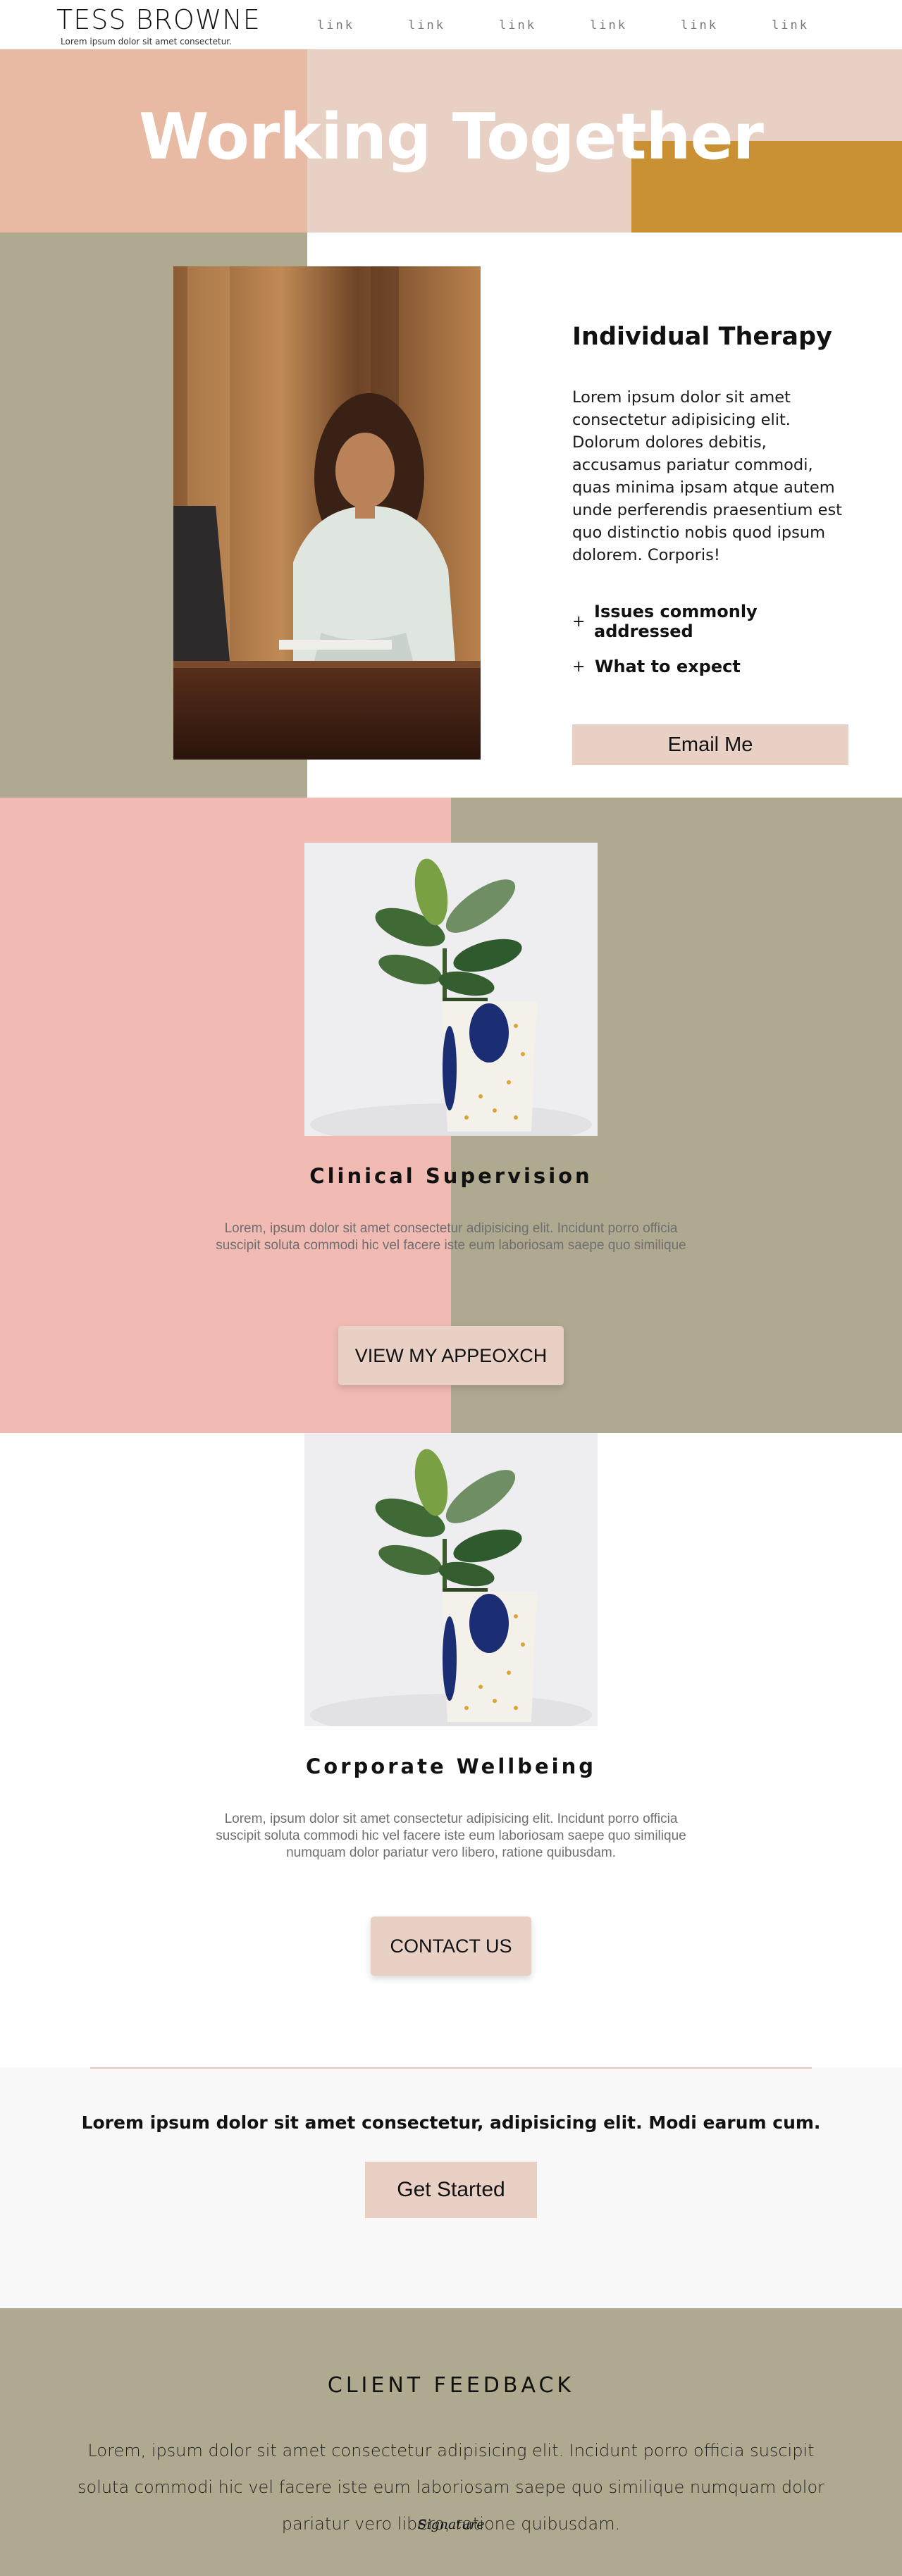  I want to click on nav-link-2: link, so click(454, 25).